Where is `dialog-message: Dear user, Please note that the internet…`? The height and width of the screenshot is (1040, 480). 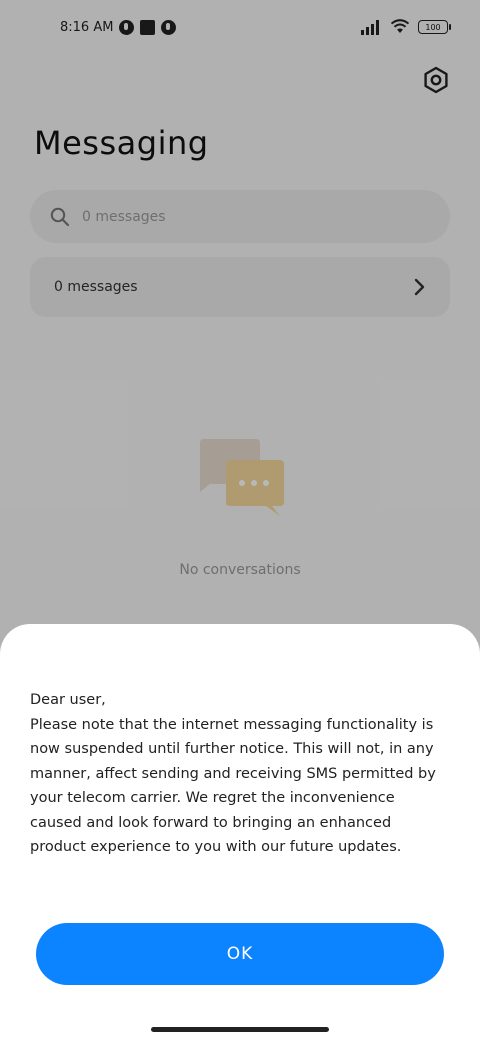
dialog-message: Dear user, Please note that the internet… is located at coordinates (240, 774).